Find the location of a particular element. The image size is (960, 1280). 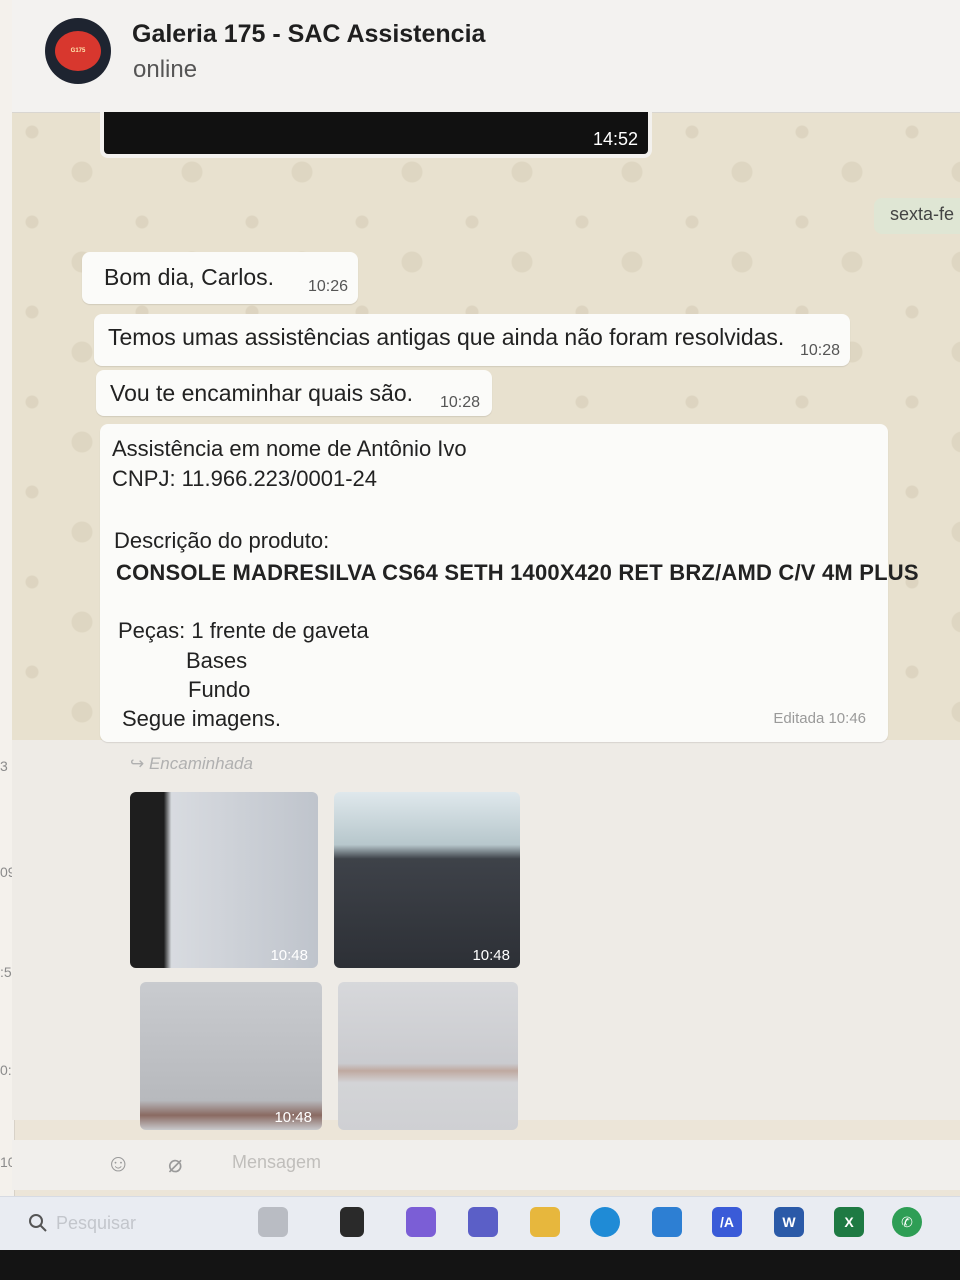

message-line: Peças: 1 frente de gaveta is located at coordinates (243, 630).